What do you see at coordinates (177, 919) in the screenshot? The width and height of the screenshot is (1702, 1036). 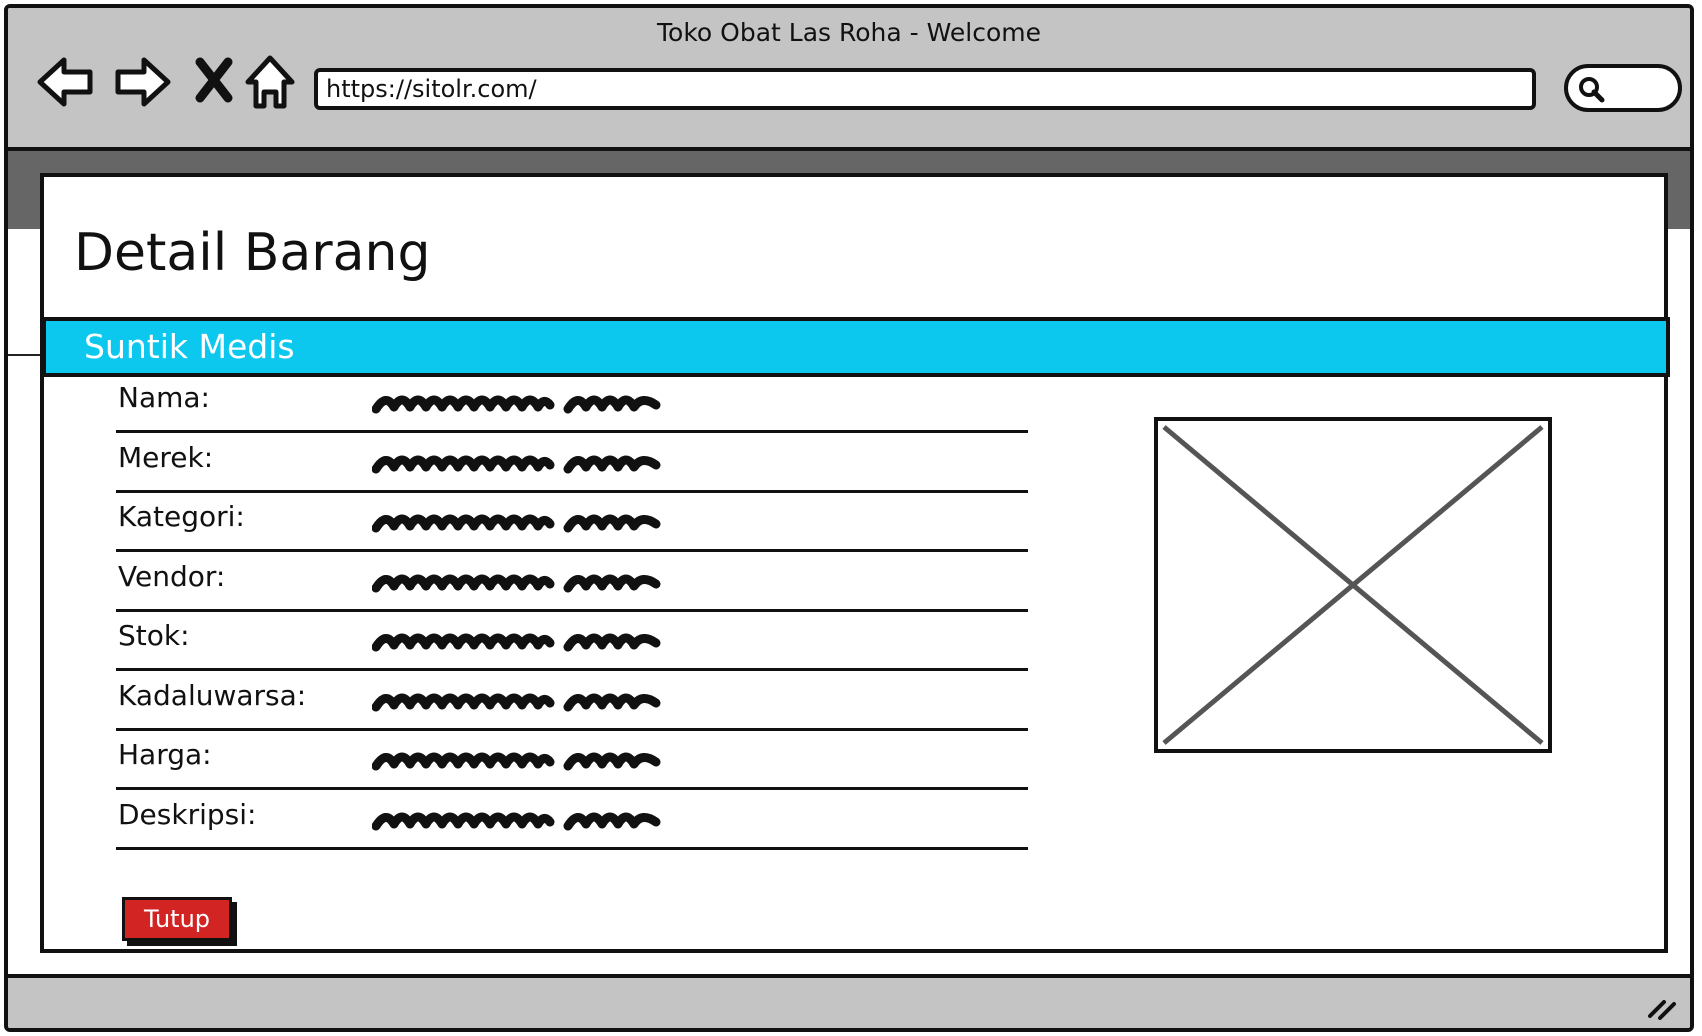 I see `close-button: Tutup` at bounding box center [177, 919].